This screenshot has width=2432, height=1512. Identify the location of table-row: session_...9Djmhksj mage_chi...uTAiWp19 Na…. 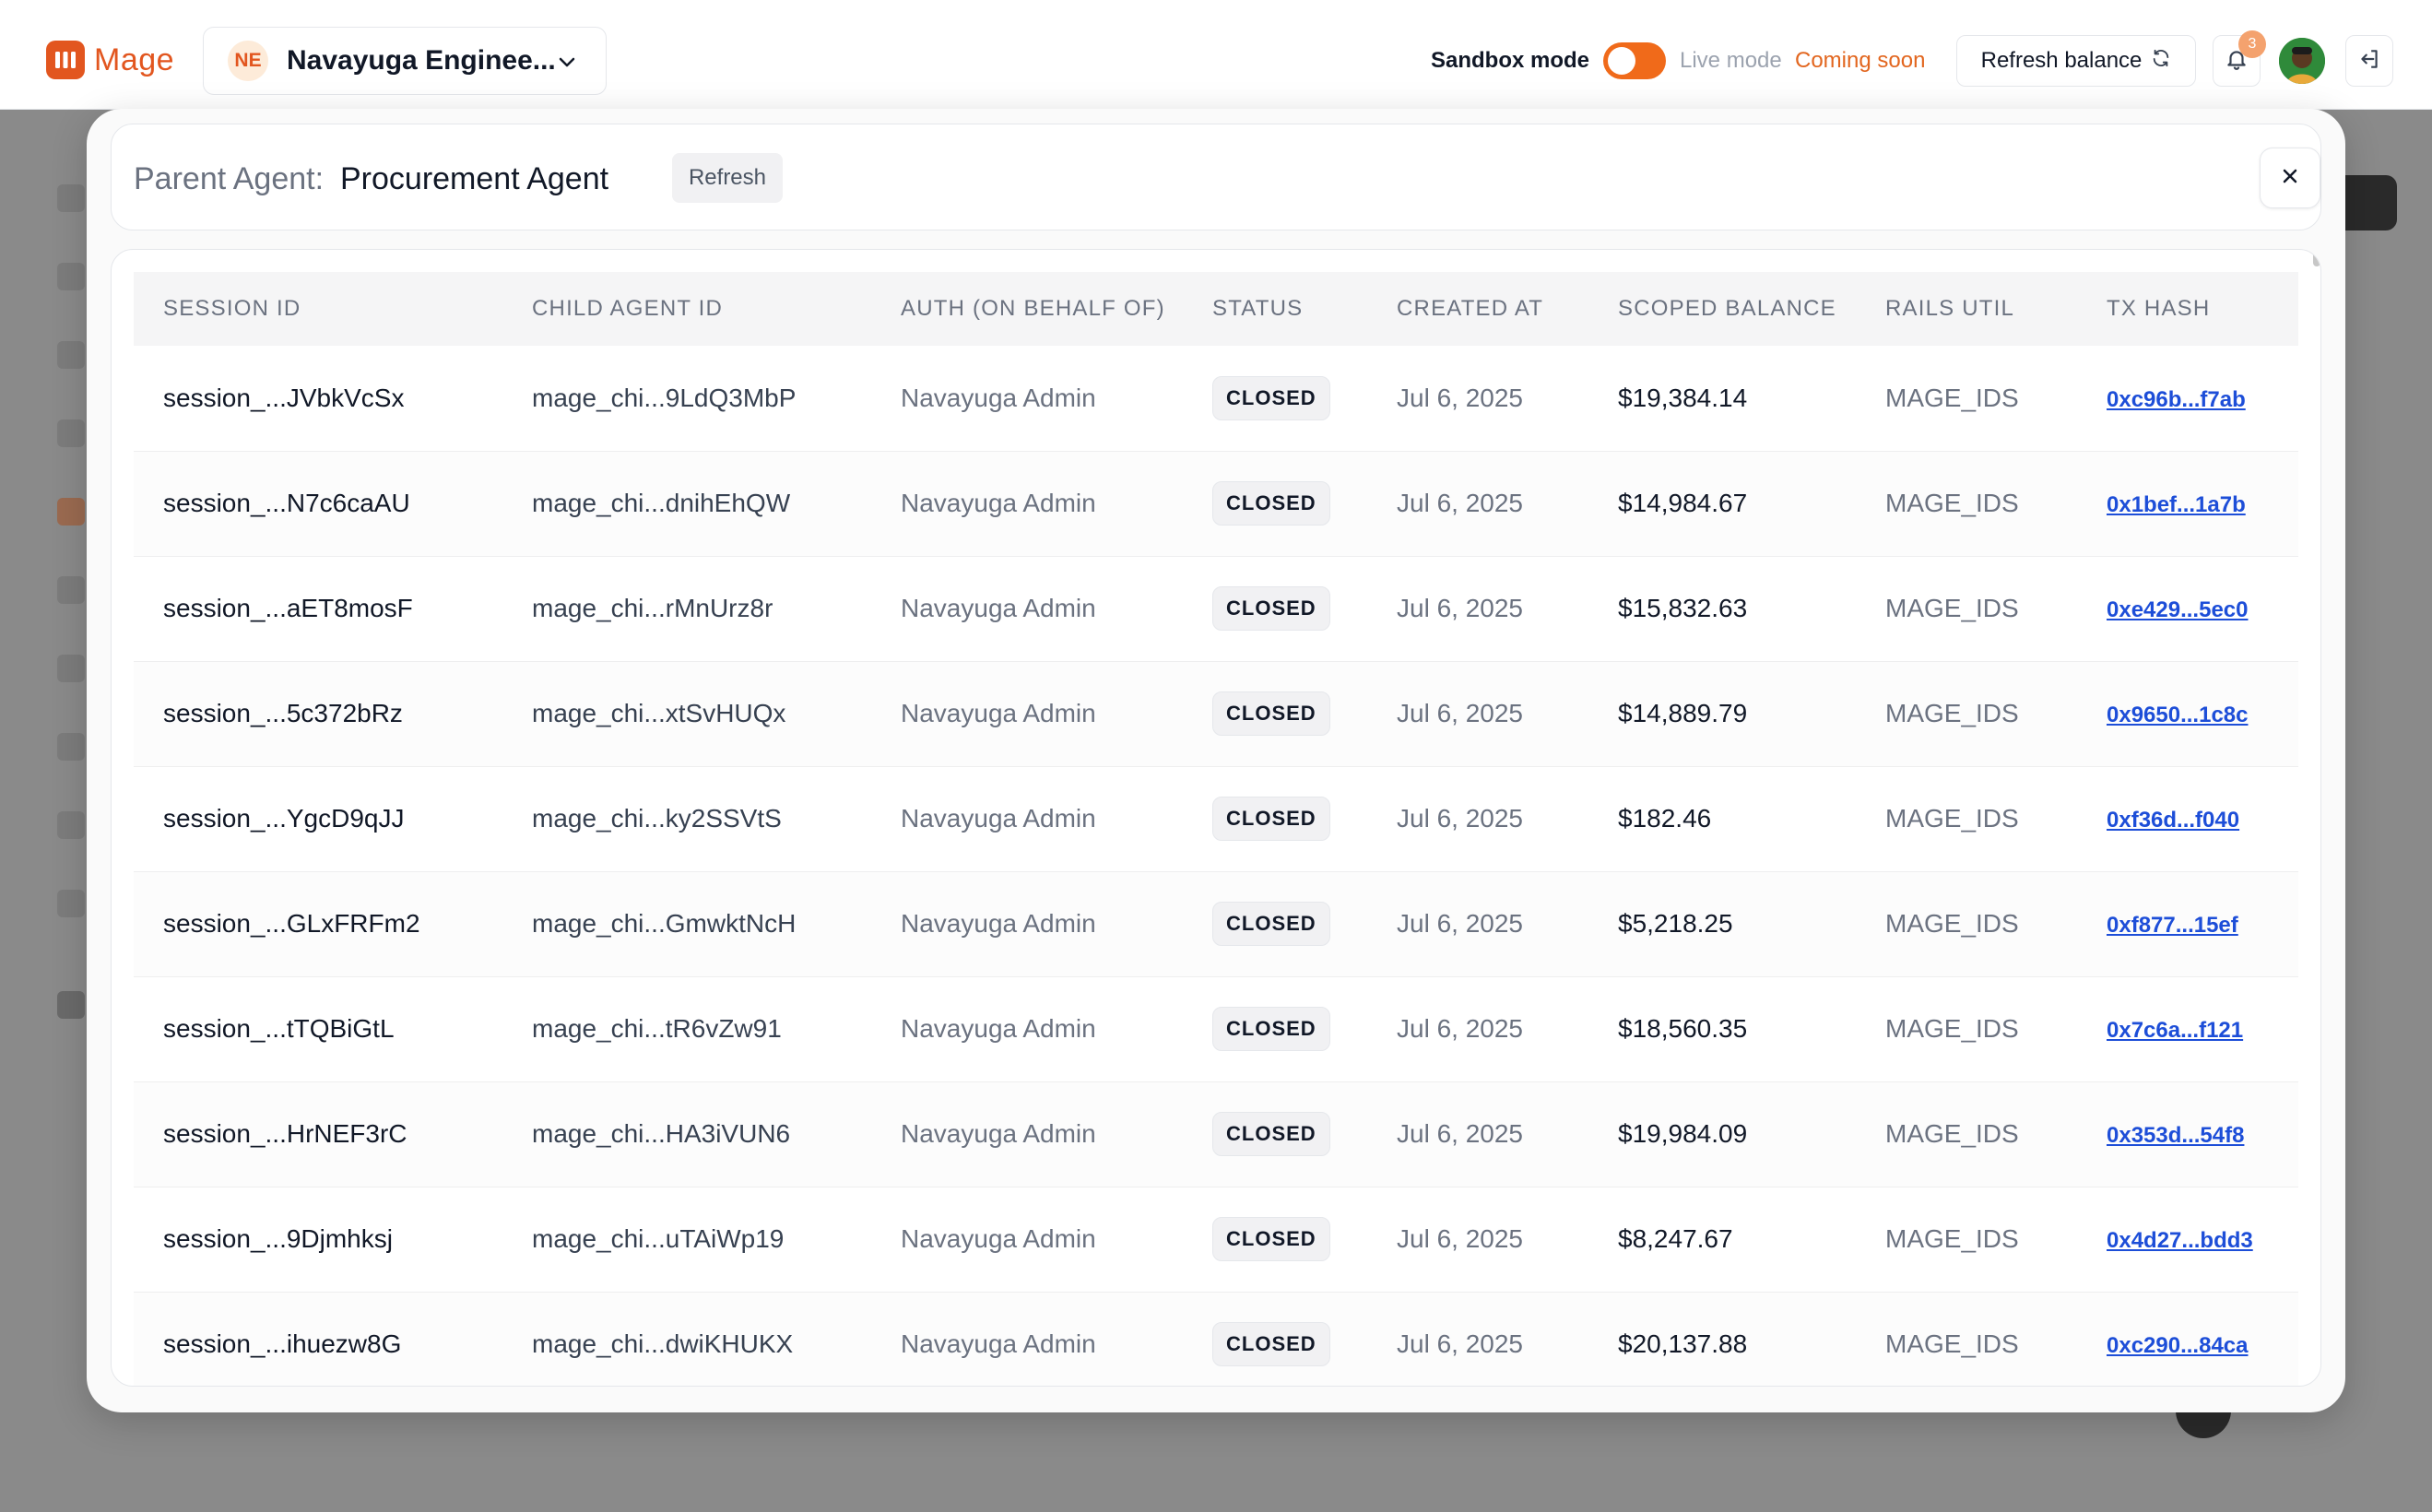
(1216, 1240).